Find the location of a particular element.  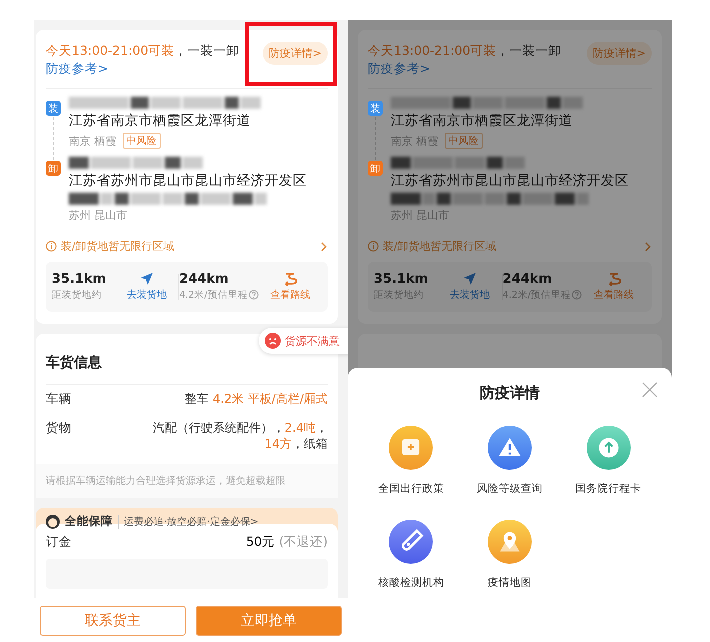

epidemic-service-item: 全国出行政策 is located at coordinates (411, 461).